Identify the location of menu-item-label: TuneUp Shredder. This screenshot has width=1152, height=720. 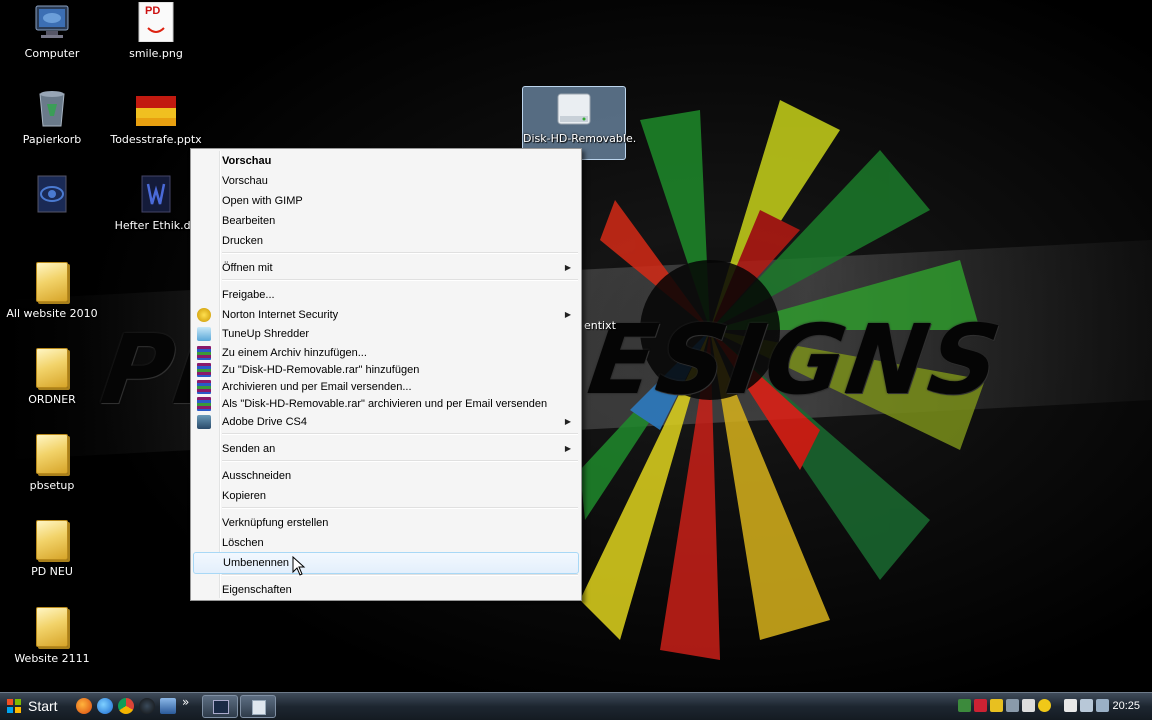
(266, 334).